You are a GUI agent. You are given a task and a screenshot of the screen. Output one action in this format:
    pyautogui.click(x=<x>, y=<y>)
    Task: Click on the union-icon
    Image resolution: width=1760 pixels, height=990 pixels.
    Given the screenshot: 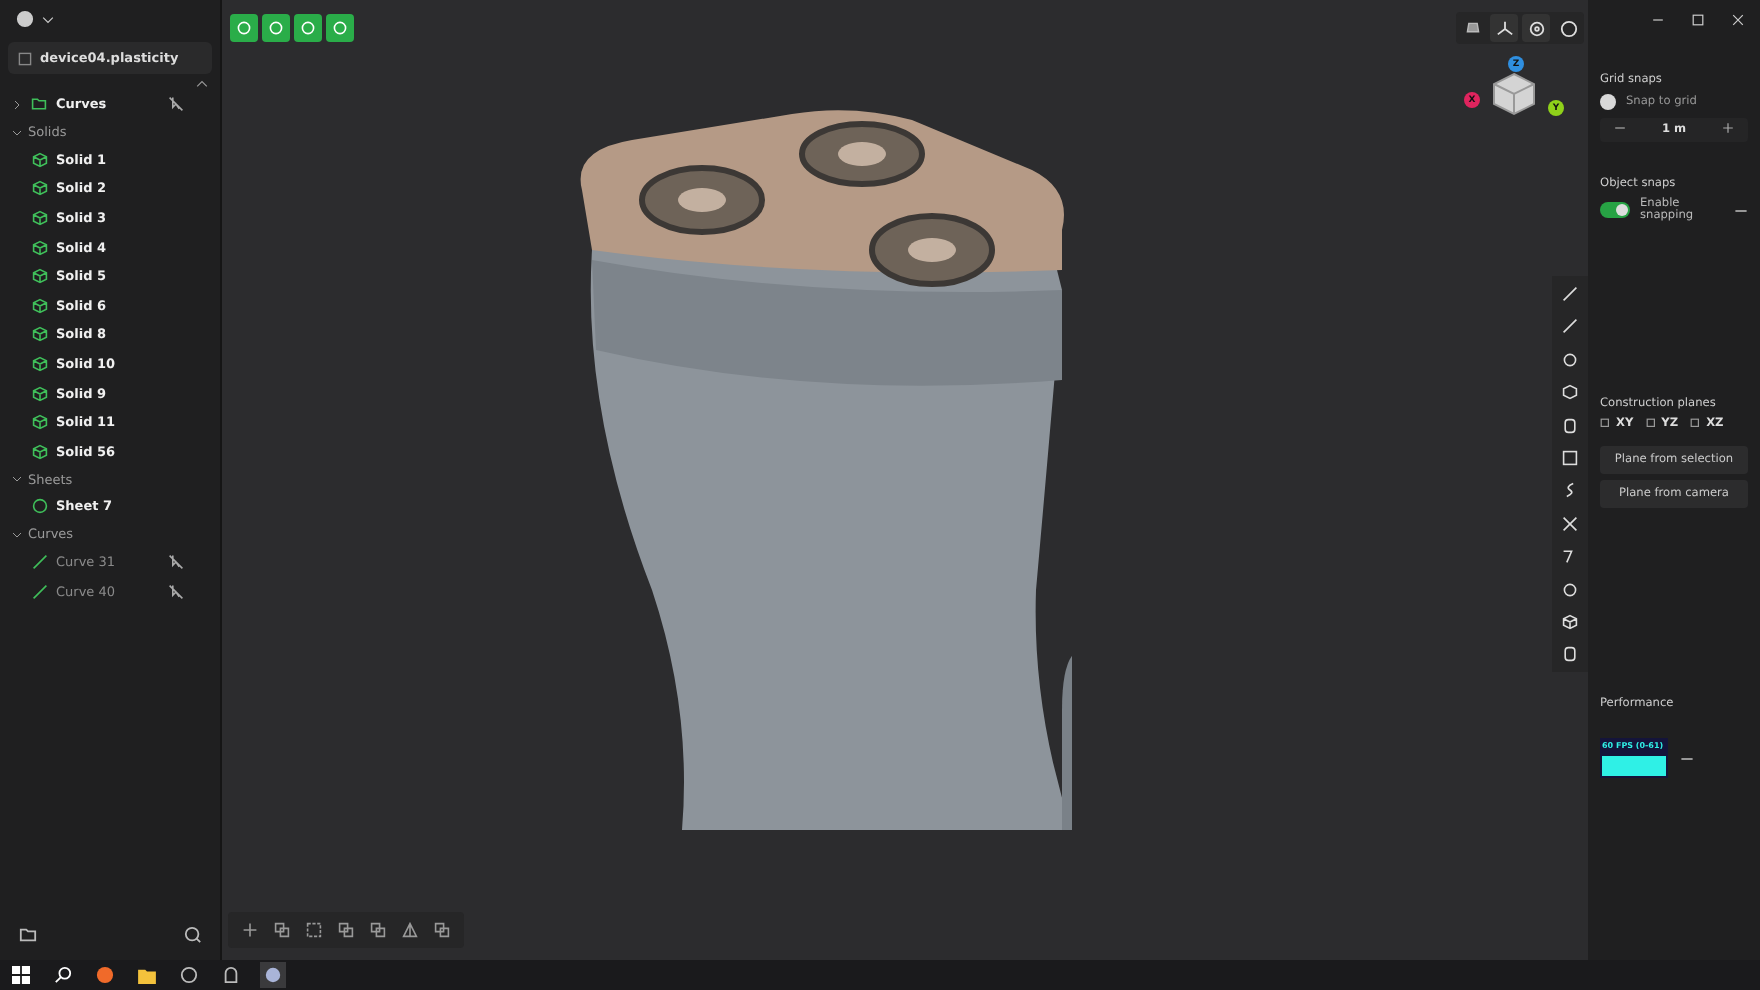 What is the action you would take?
    pyautogui.click(x=346, y=930)
    